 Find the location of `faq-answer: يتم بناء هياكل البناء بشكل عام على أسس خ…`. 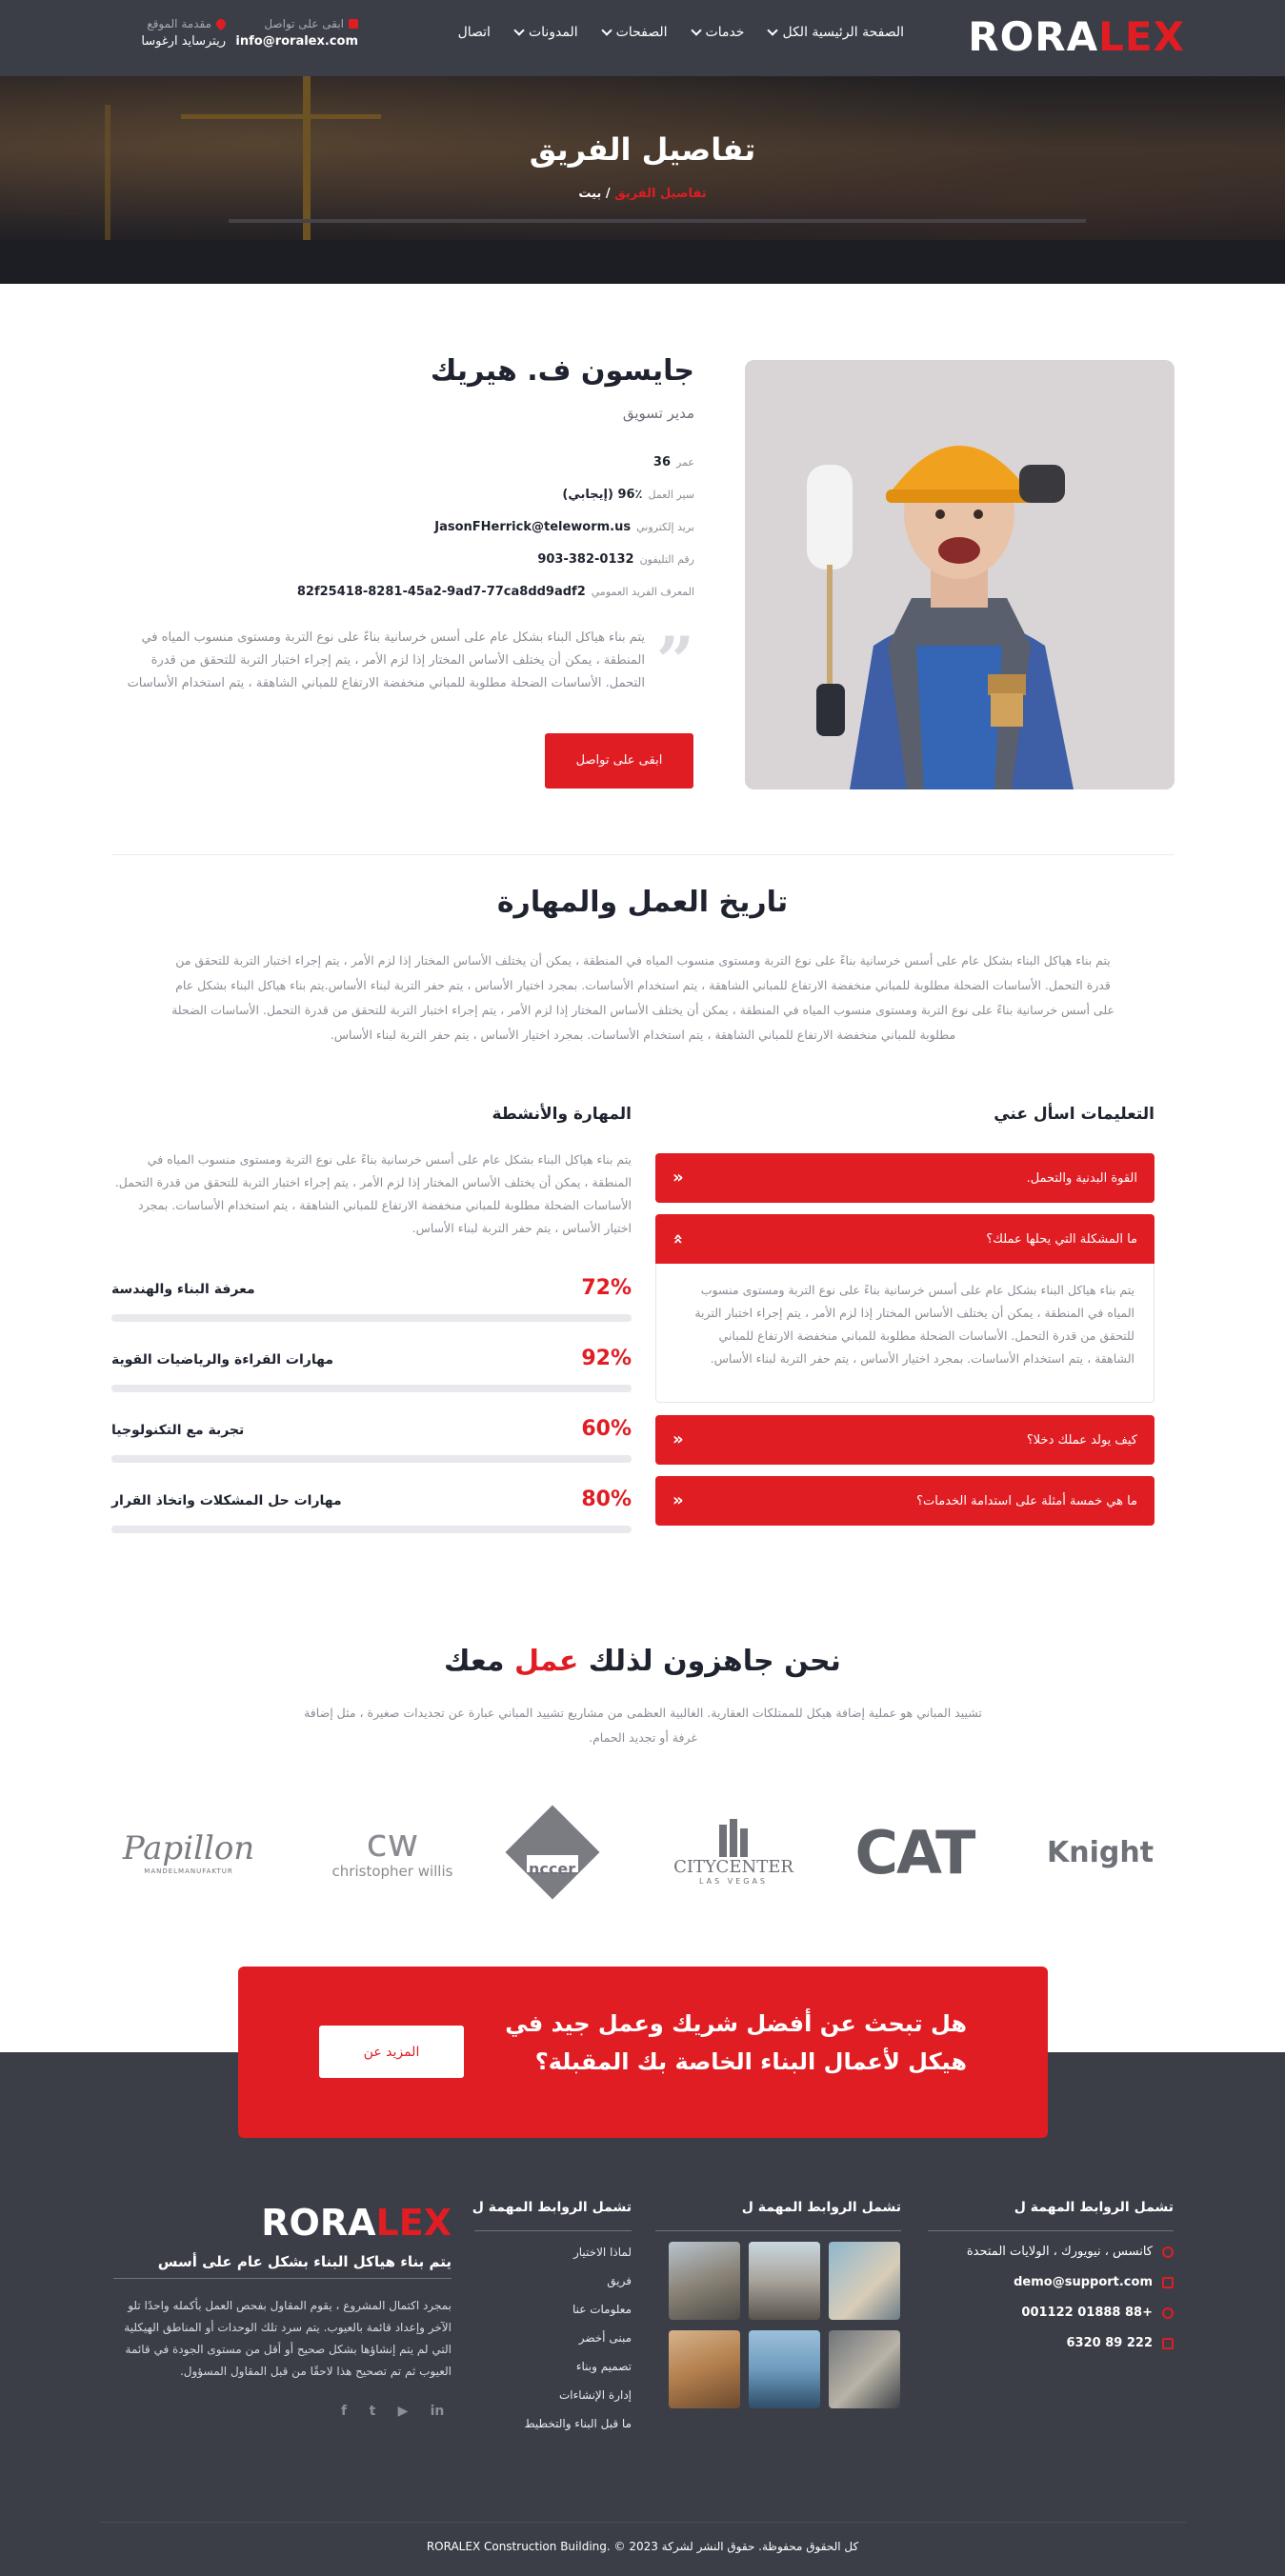

faq-answer: يتم بناء هياكل البناء بشكل عام على أسس خ… is located at coordinates (904, 1333).